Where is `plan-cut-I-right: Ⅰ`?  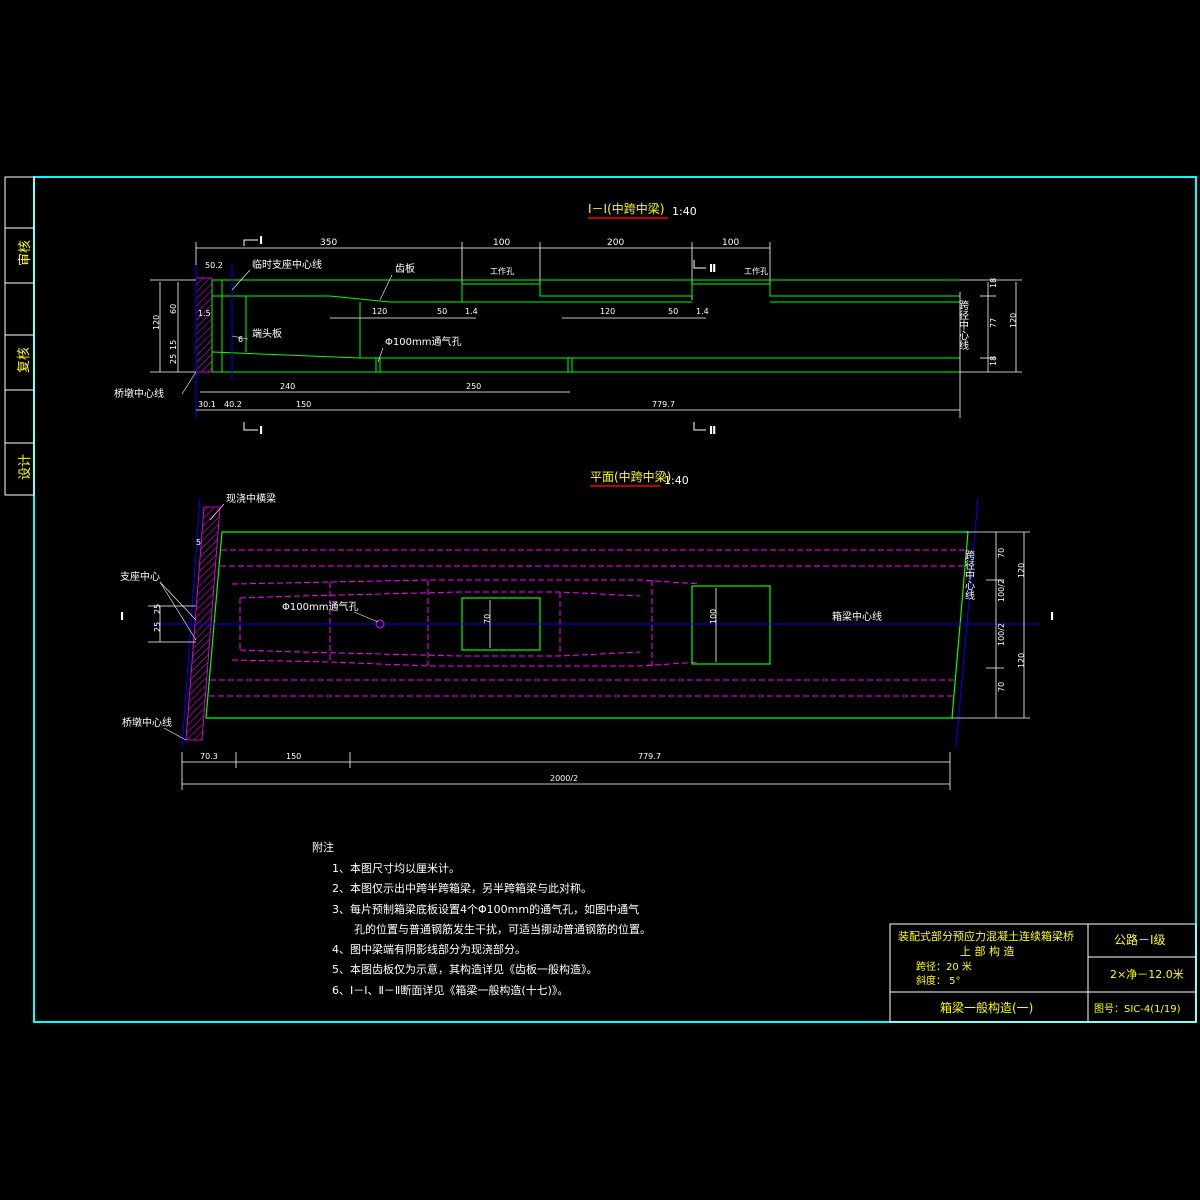 plan-cut-I-right: Ⅰ is located at coordinates (1052, 616).